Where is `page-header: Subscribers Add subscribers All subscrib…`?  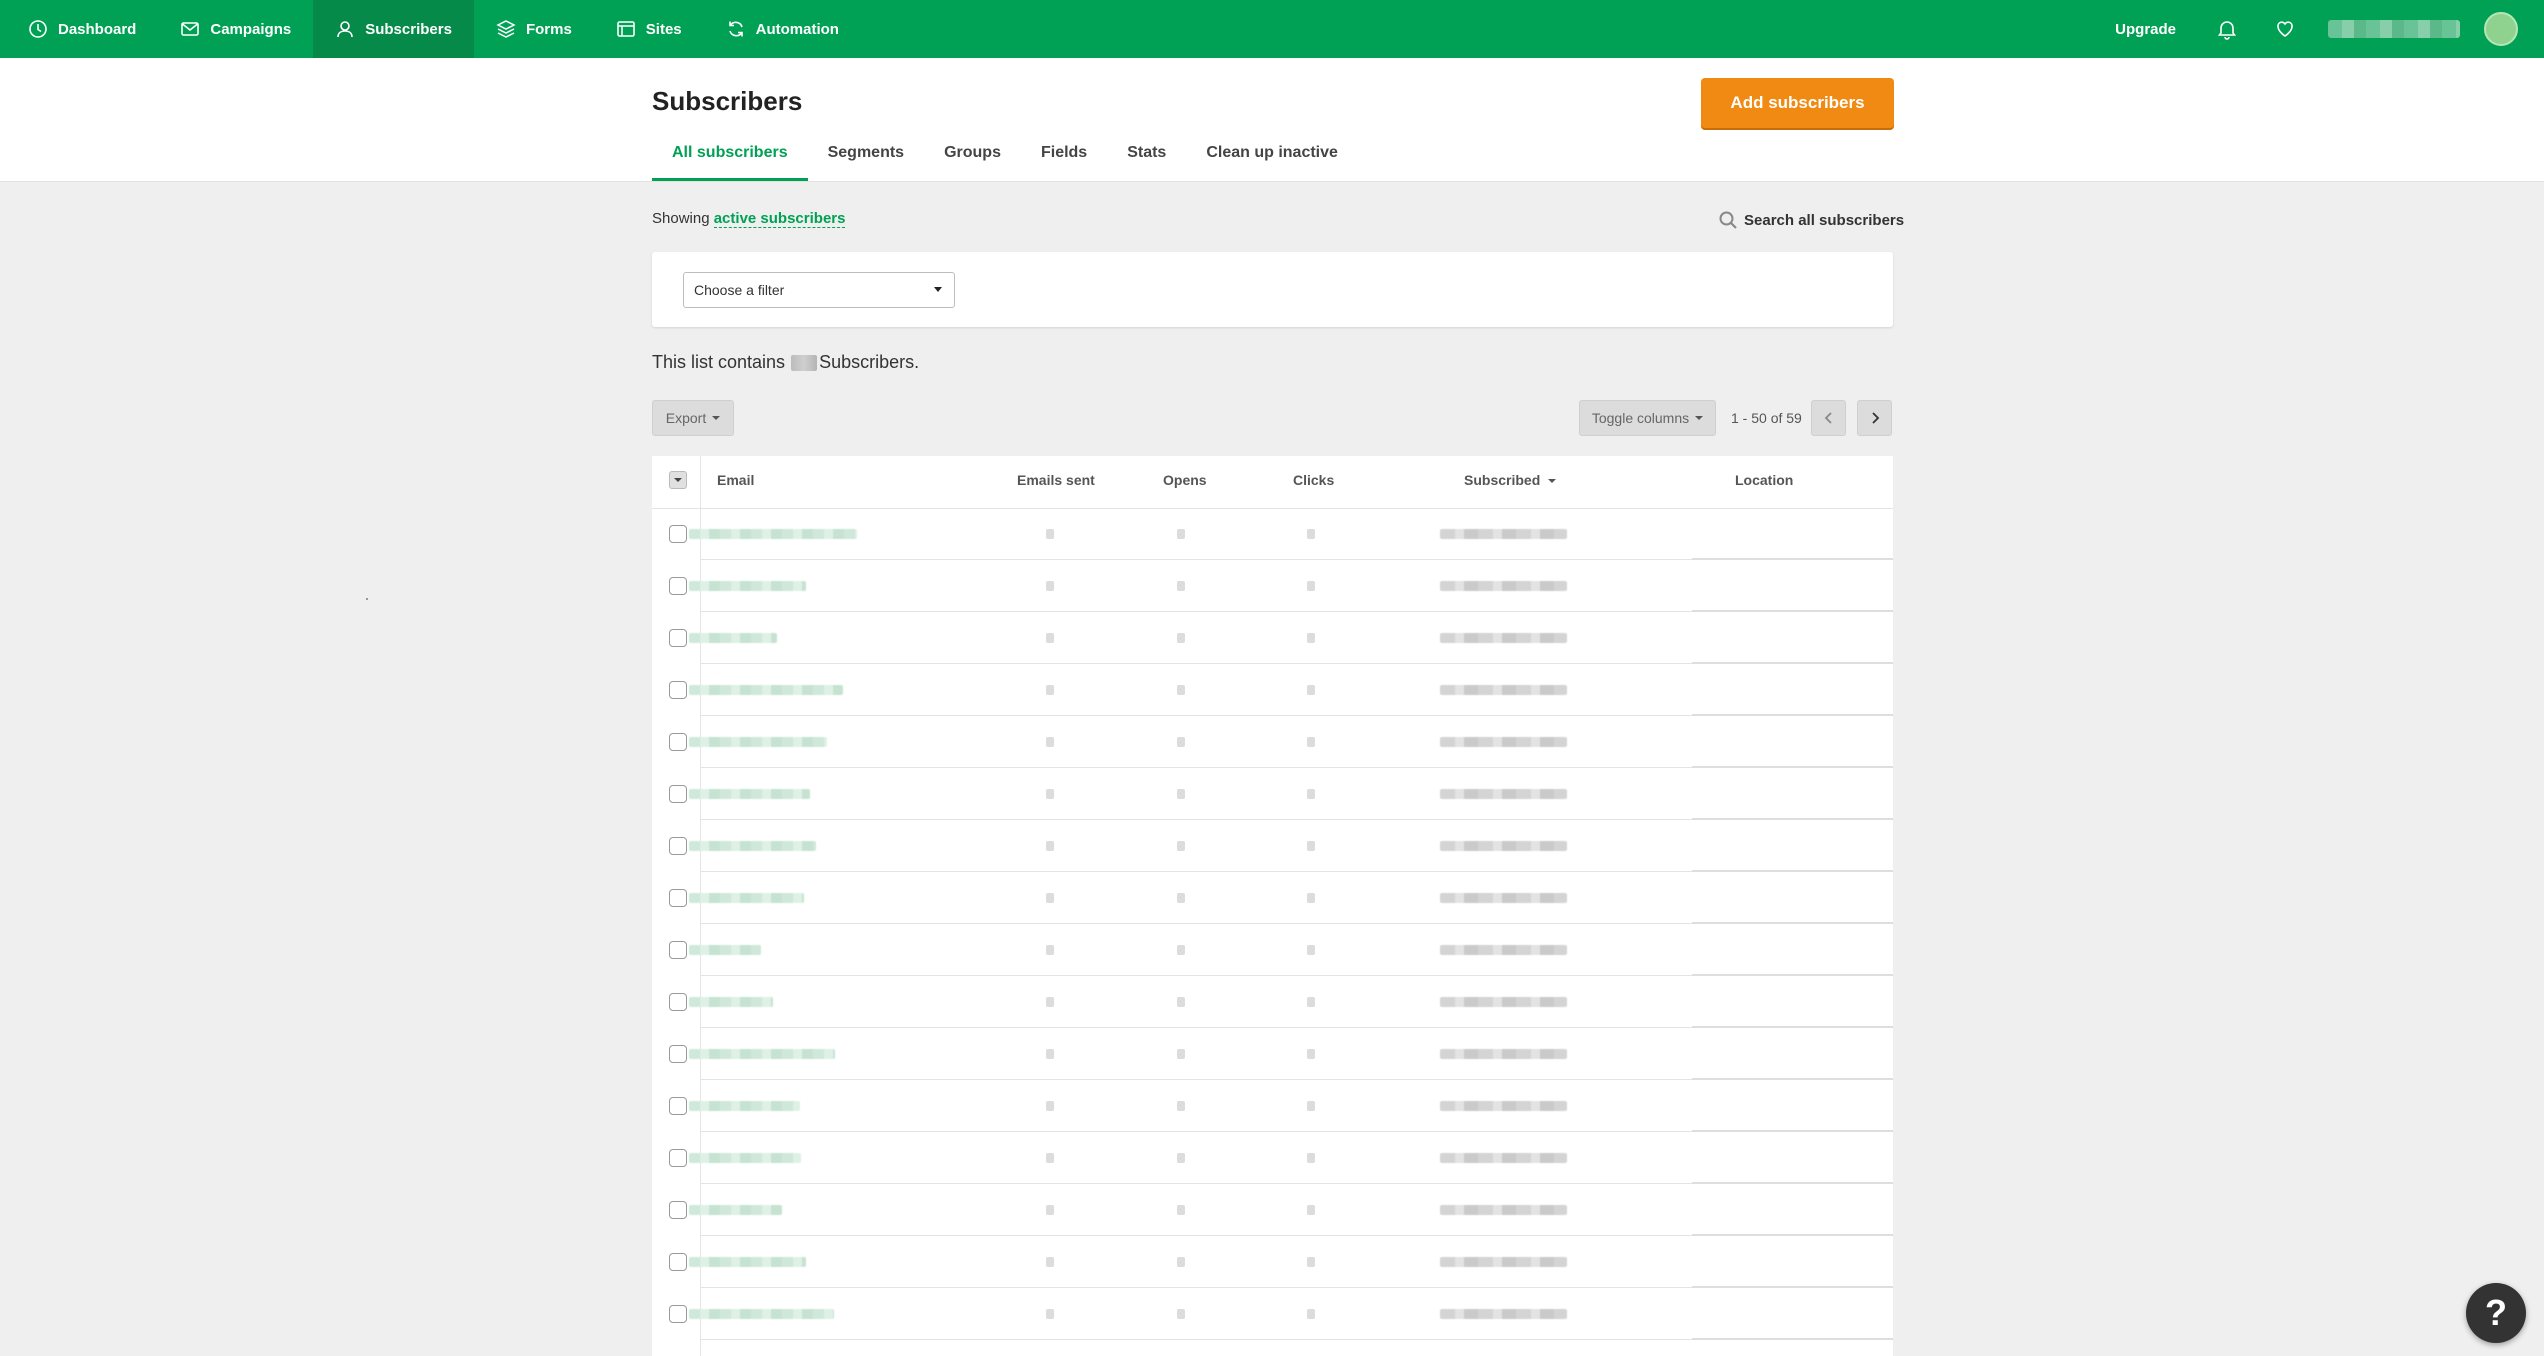 page-header: Subscribers Add subscribers All subscrib… is located at coordinates (1272, 120).